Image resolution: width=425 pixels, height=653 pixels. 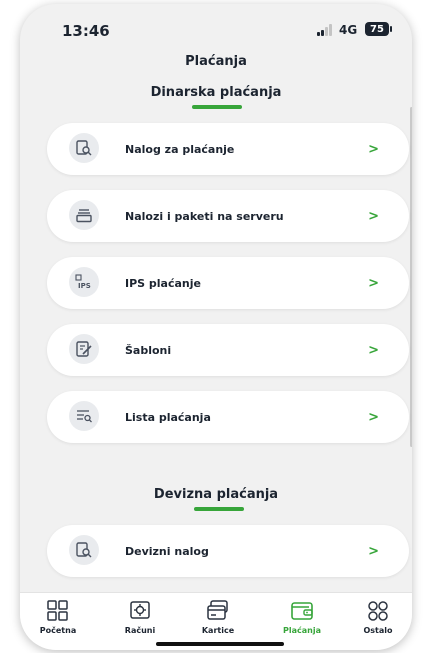 I want to click on scrollbar, so click(x=411, y=277).